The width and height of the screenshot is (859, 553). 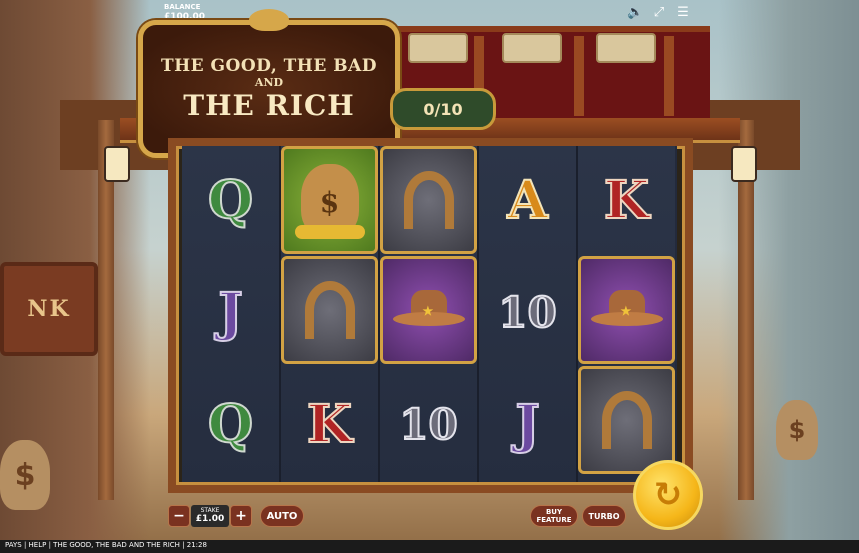 What do you see at coordinates (269, 66) in the screenshot?
I see `logo-title-line1: THE GOOD, THE BAD` at bounding box center [269, 66].